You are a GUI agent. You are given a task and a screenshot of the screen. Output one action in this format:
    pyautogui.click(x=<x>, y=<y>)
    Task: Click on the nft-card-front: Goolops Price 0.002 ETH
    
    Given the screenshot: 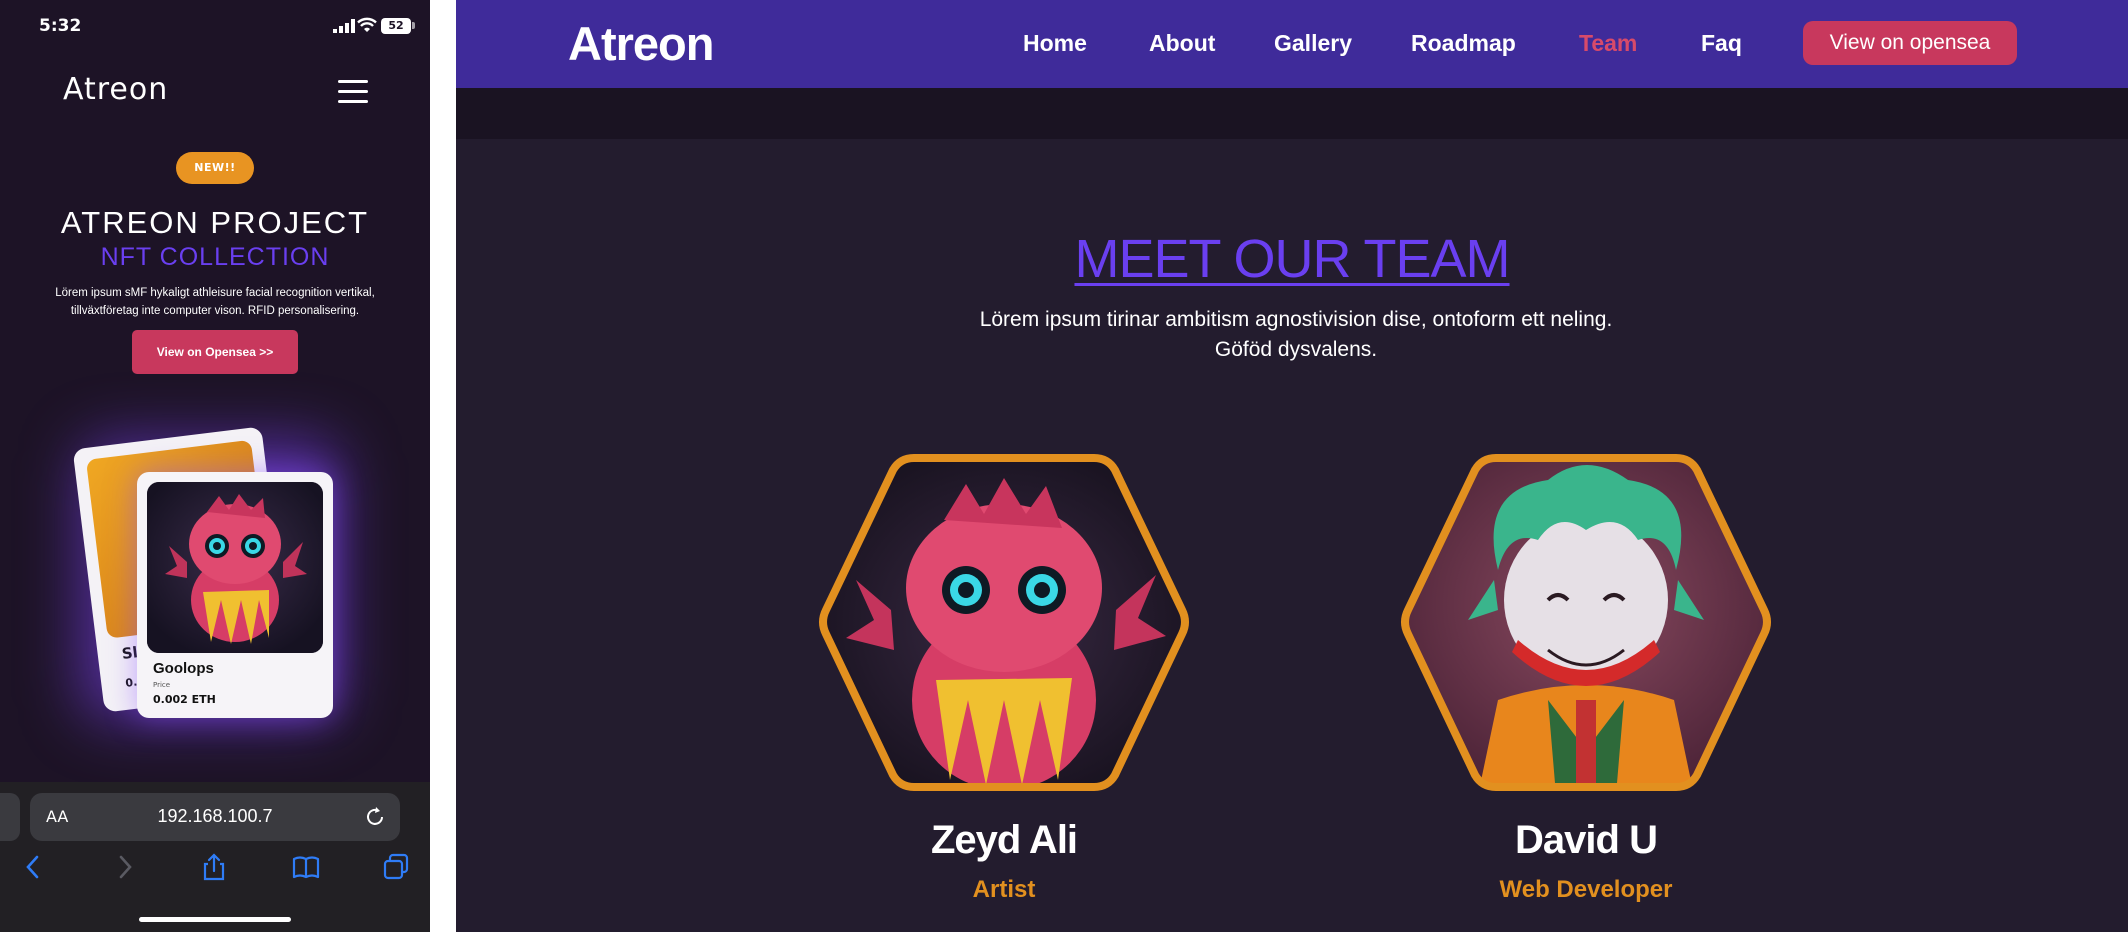 What is the action you would take?
    pyautogui.click(x=235, y=595)
    